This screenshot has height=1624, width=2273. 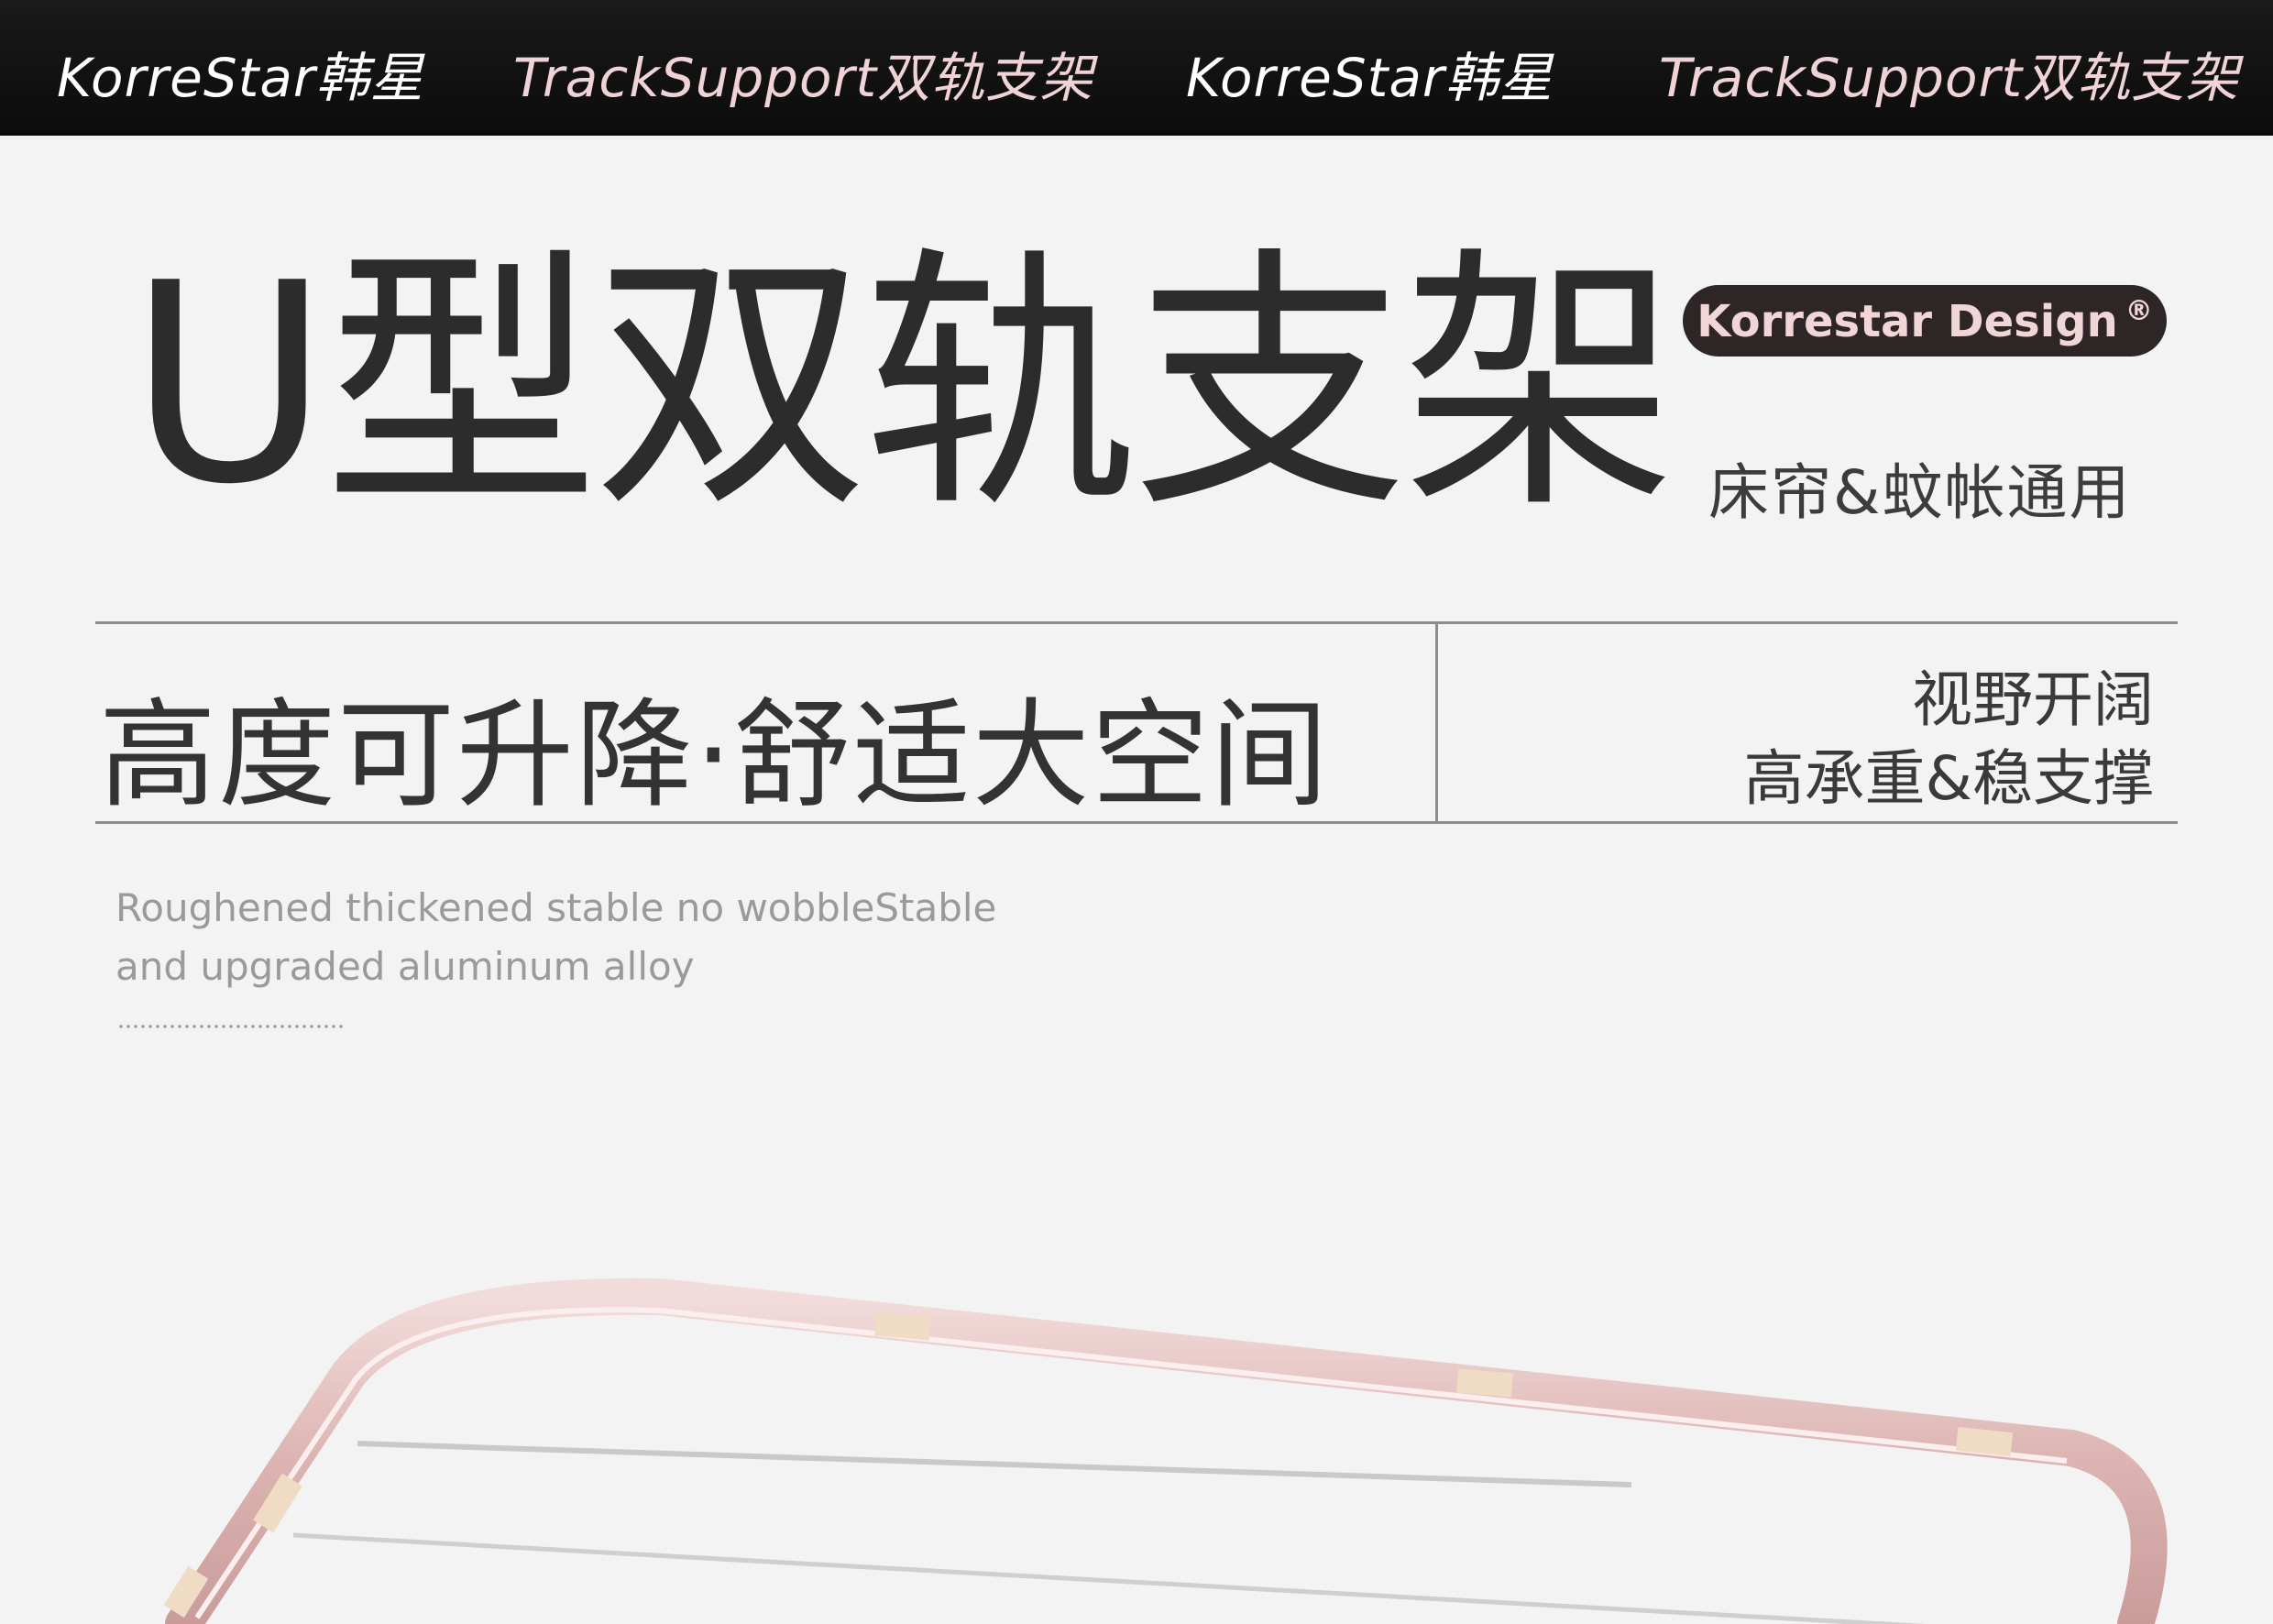 What do you see at coordinates (995, 1464) in the screenshot?
I see `inner-rod` at bounding box center [995, 1464].